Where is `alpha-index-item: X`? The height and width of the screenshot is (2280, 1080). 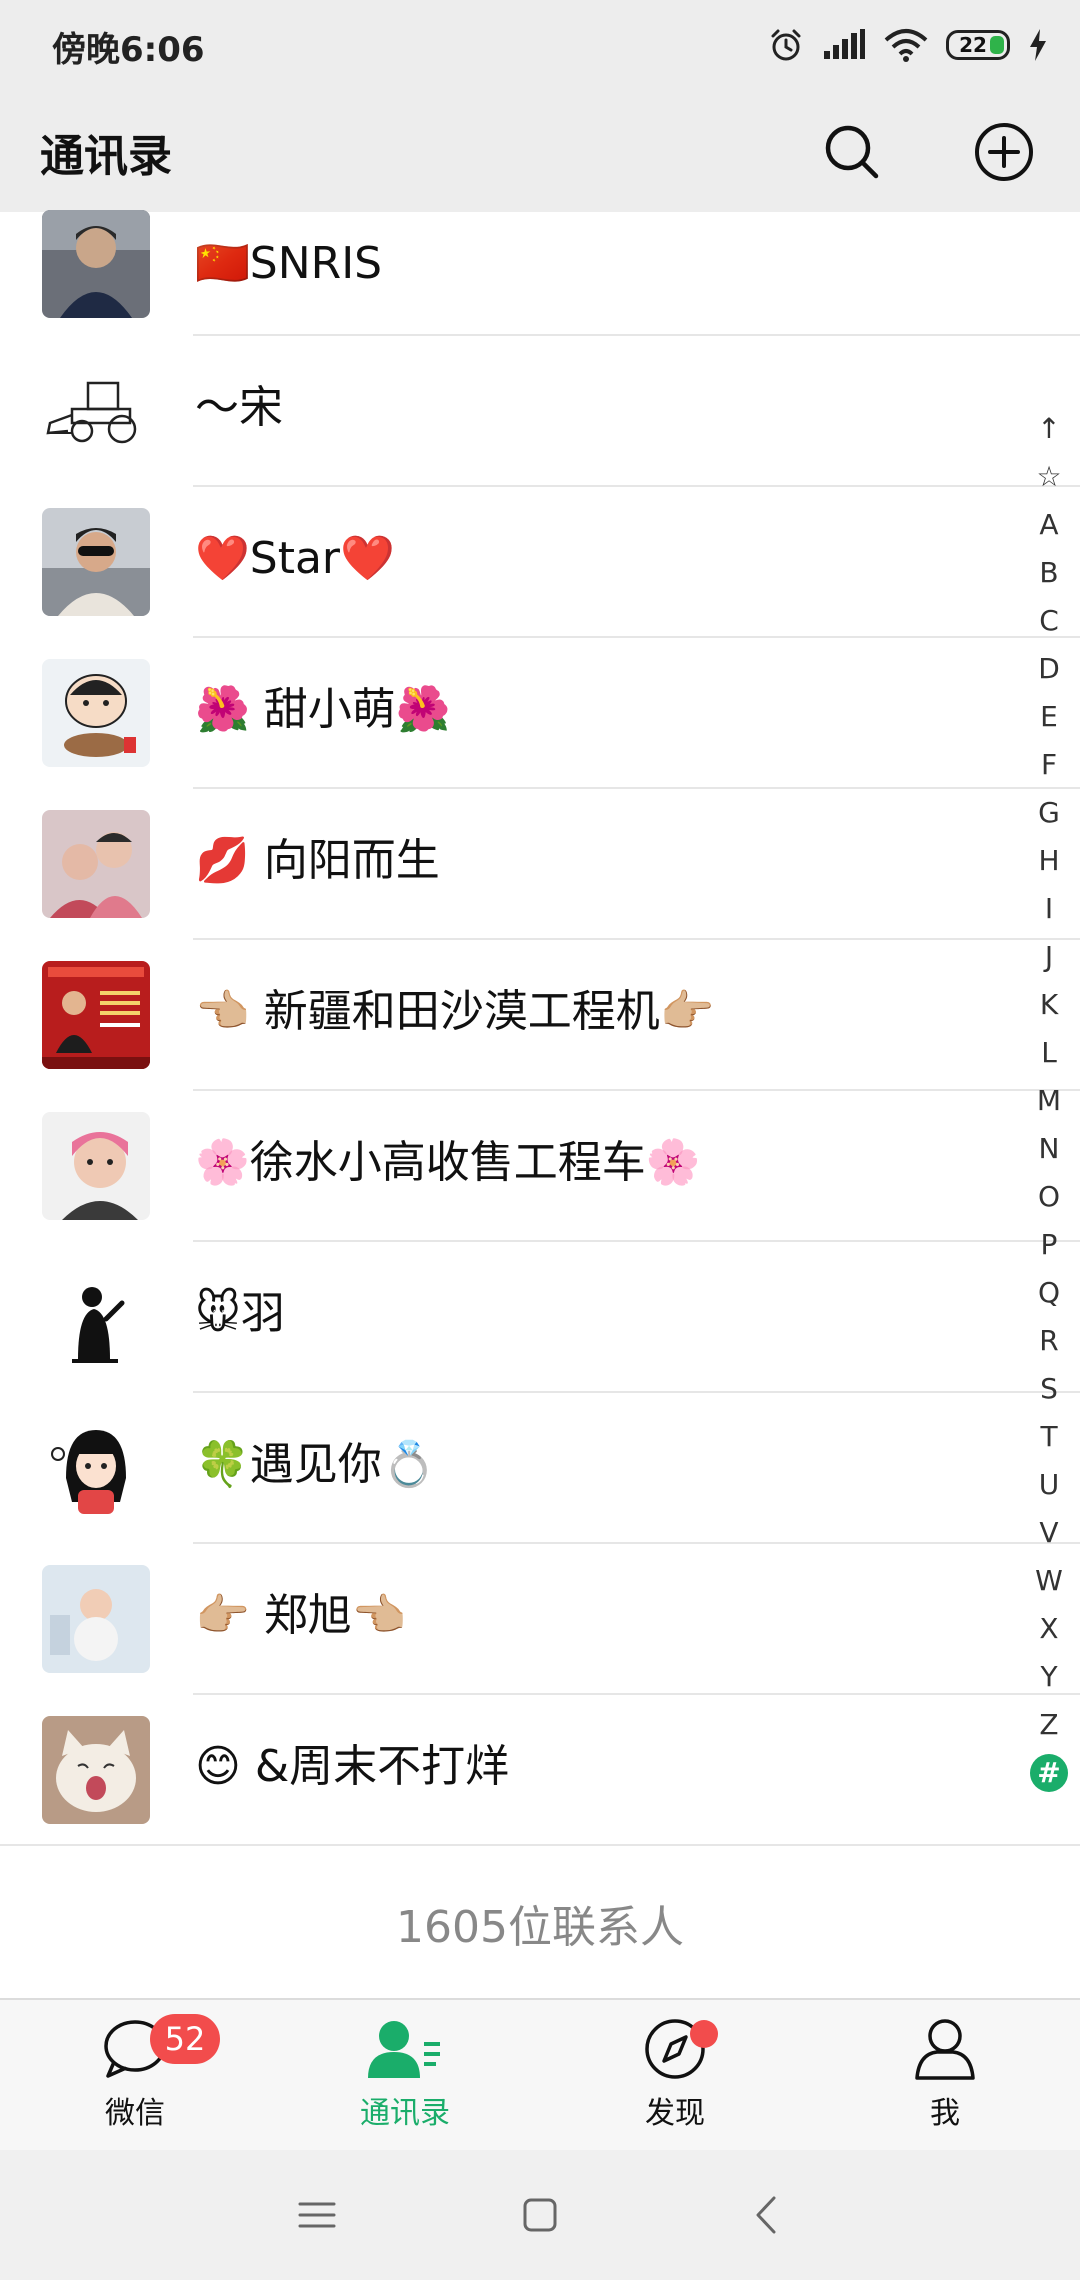
alpha-index-item: X is located at coordinates (1048, 1629).